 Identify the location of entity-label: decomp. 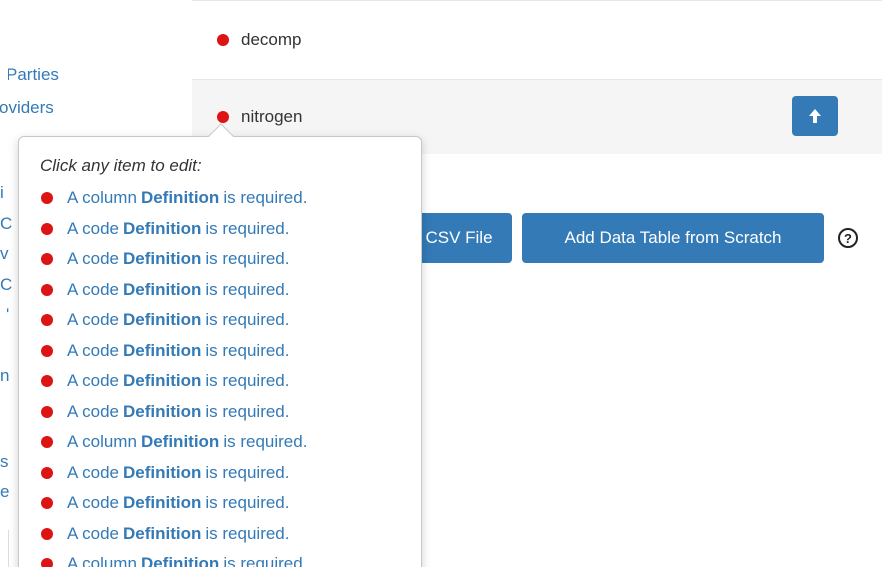
(271, 39).